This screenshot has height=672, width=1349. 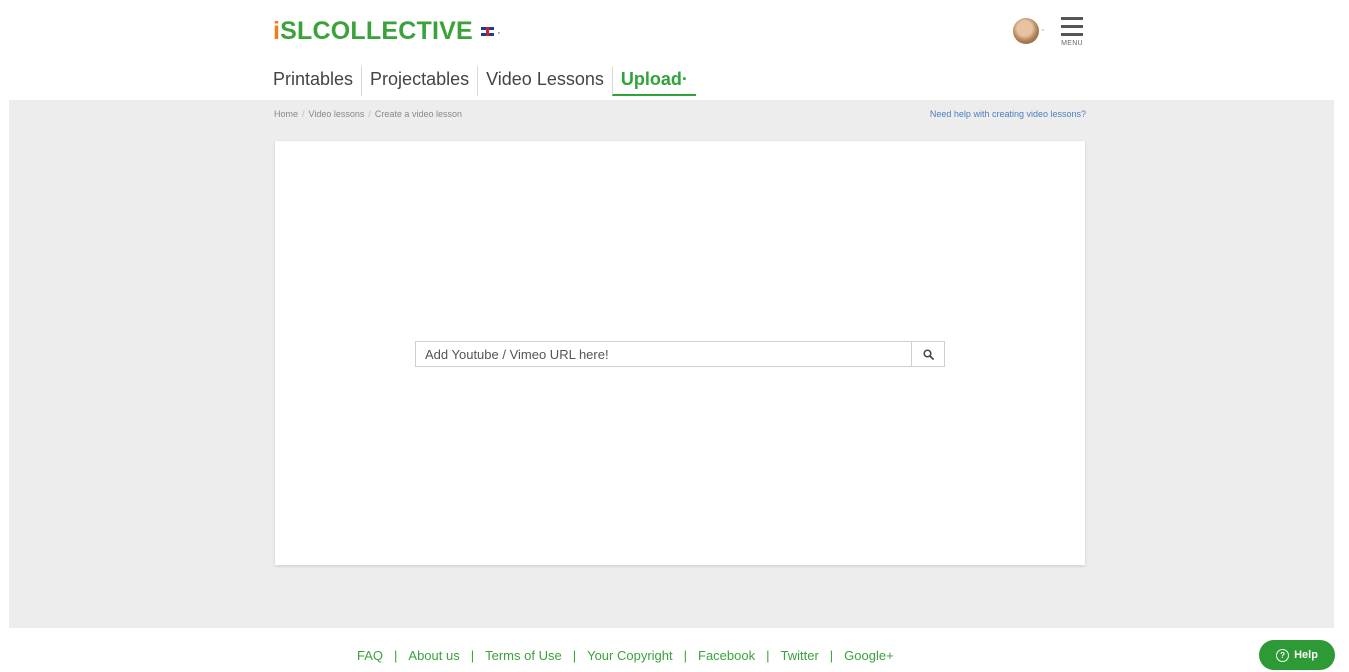 What do you see at coordinates (1072, 43) in the screenshot?
I see `menu-label: MENU` at bounding box center [1072, 43].